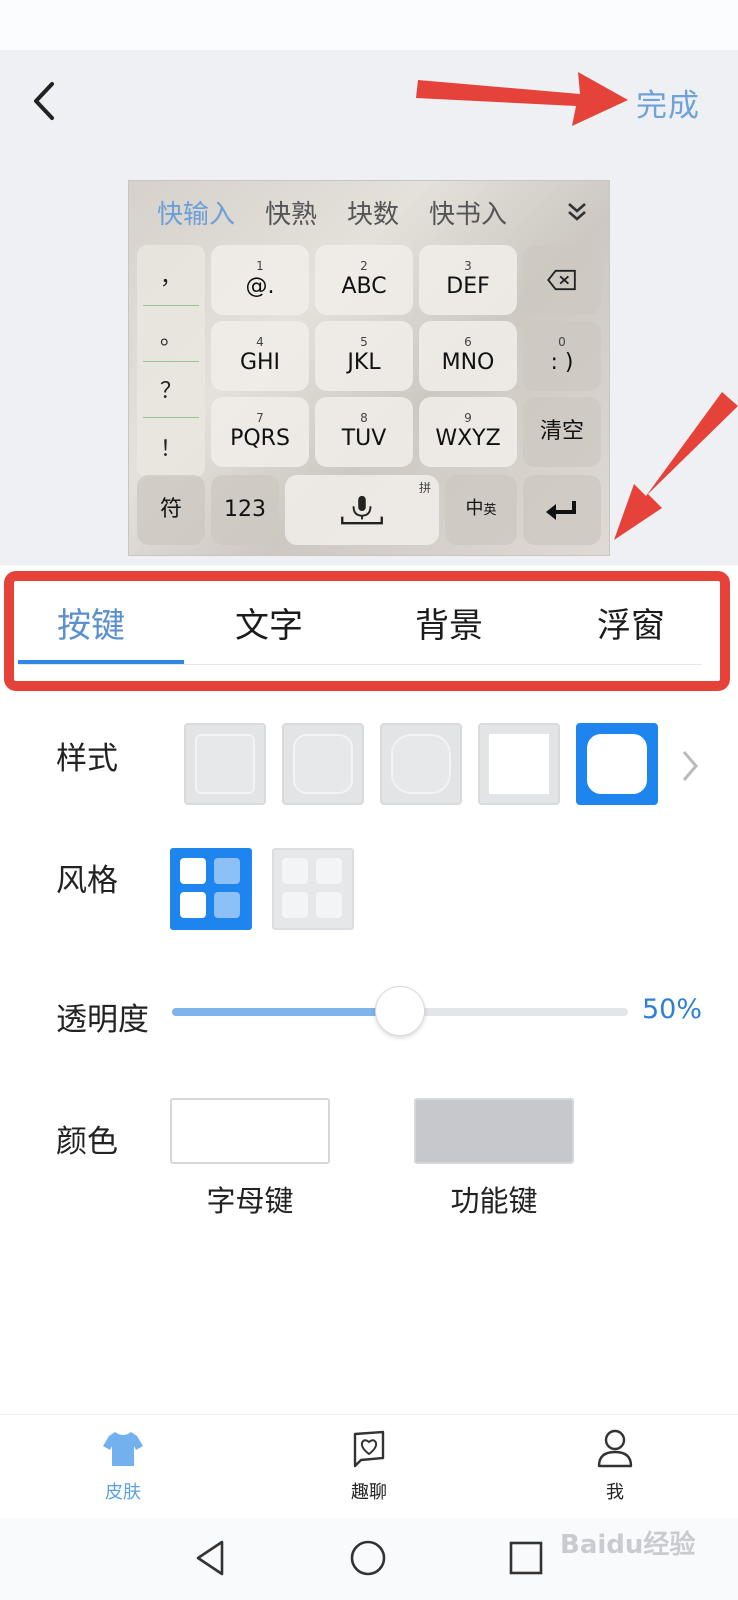 This screenshot has width=738, height=1600. I want to click on punctuation-column: ， 。 ？ ！, so click(171, 361).